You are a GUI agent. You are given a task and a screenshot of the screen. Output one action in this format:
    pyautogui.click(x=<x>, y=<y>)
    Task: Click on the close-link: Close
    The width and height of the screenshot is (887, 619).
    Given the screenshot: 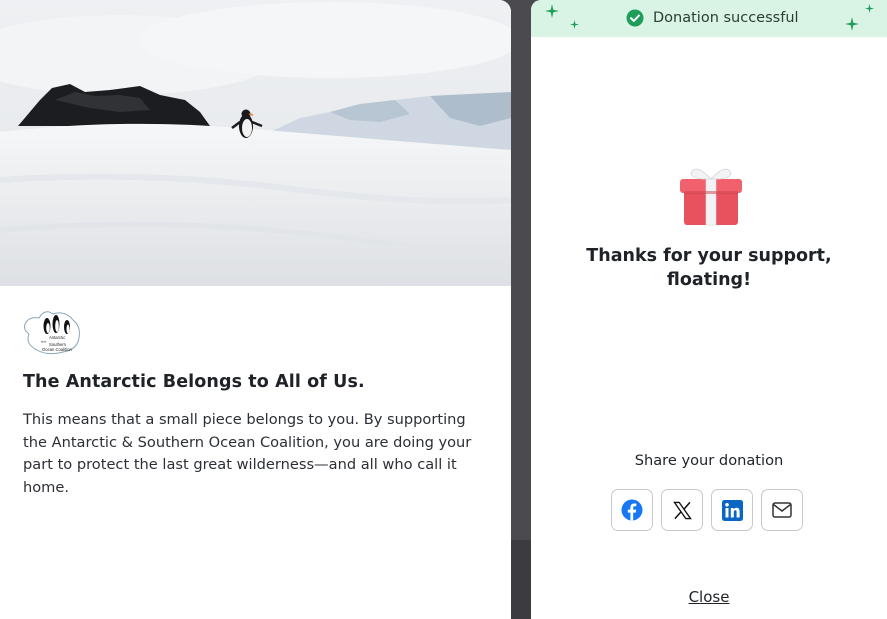 What is the action you would take?
    pyautogui.click(x=709, y=597)
    